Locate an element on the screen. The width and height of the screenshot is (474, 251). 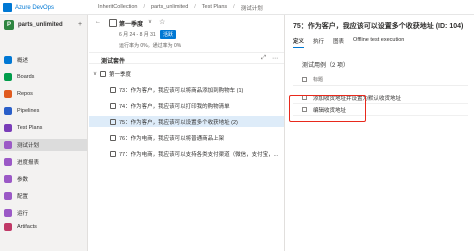
overview-icon is located at coordinates (8, 60).